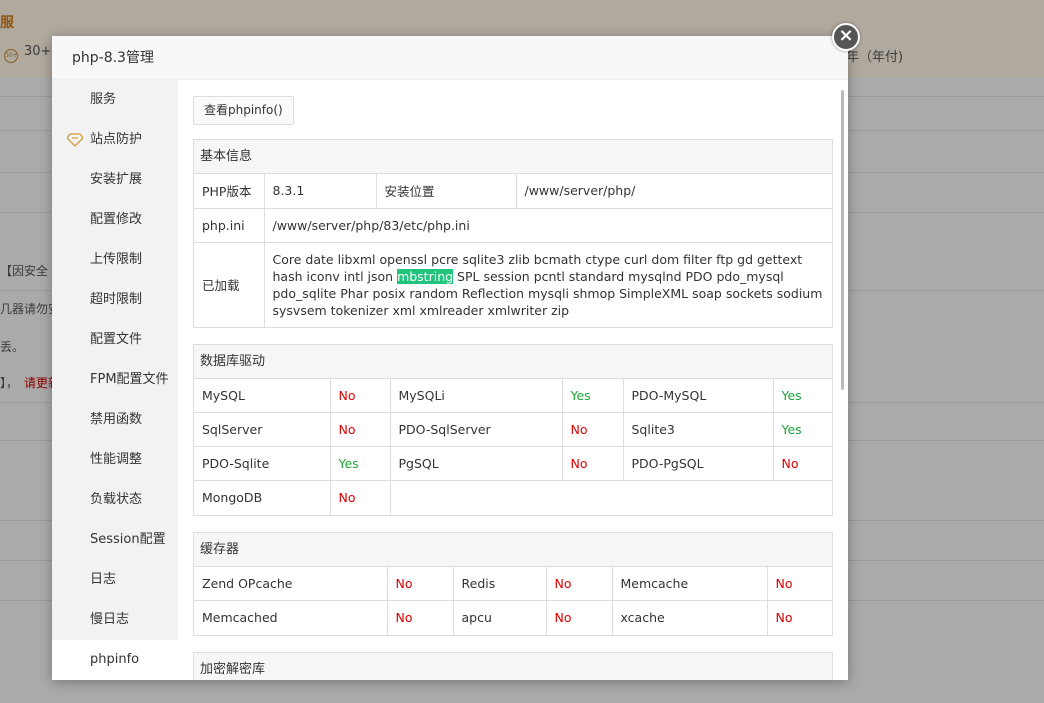  What do you see at coordinates (842, 240) in the screenshot?
I see `scrollbar` at bounding box center [842, 240].